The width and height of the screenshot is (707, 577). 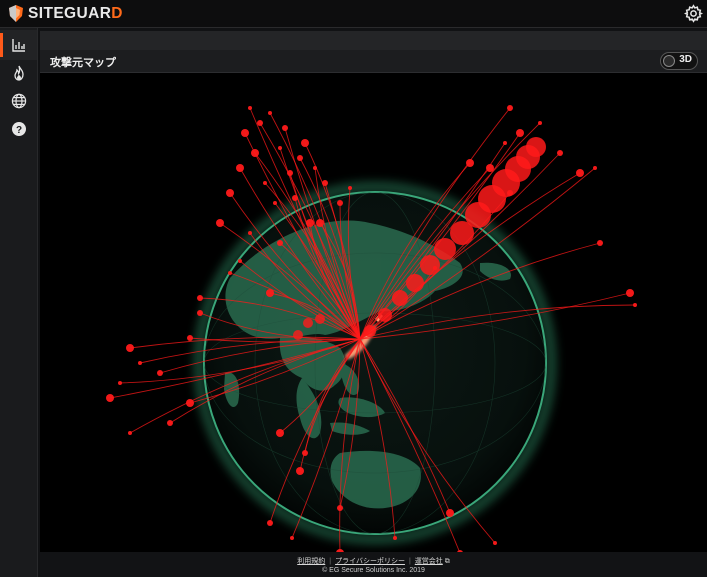 What do you see at coordinates (75, 13) in the screenshot?
I see `brand-name: SITEGUARD` at bounding box center [75, 13].